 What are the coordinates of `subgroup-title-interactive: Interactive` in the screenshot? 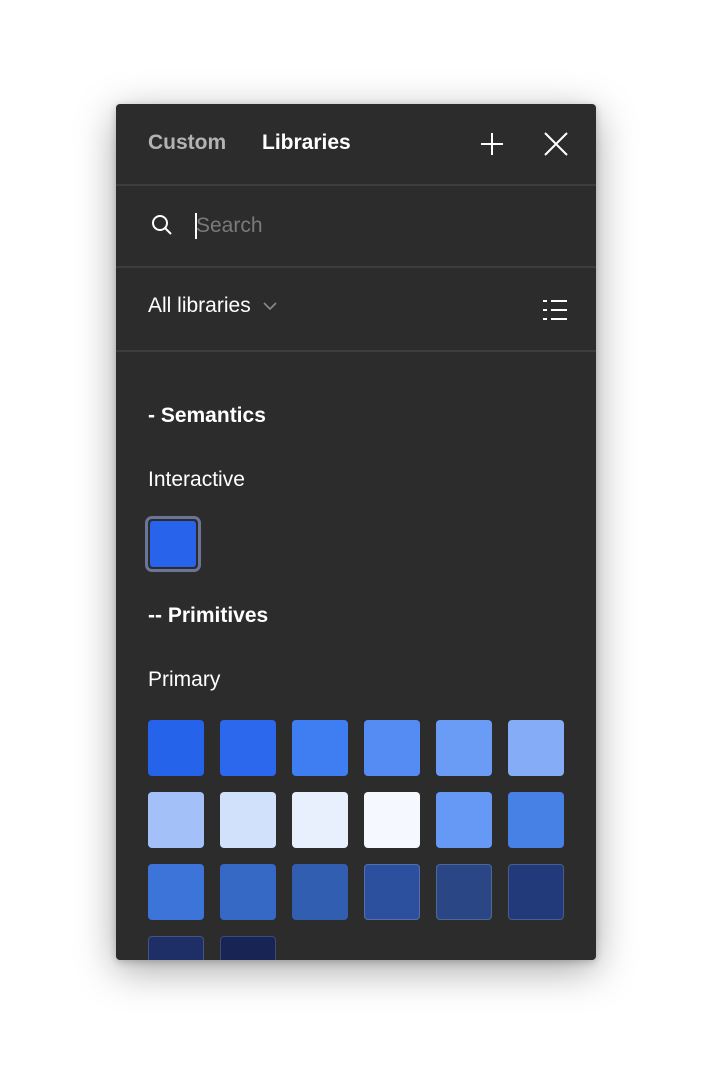 It's located at (196, 479).